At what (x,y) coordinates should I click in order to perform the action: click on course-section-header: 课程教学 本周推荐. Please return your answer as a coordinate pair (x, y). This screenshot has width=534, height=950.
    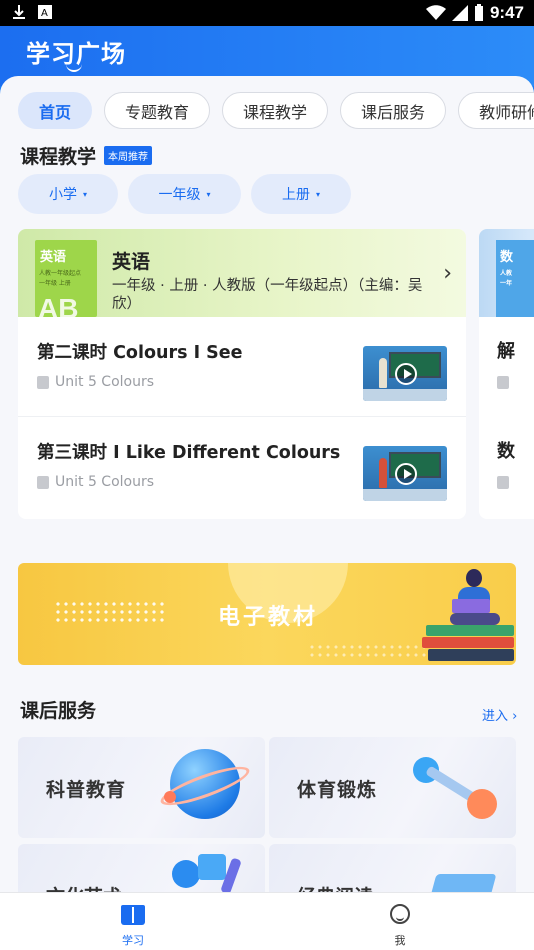
    Looking at the image, I should click on (86, 155).